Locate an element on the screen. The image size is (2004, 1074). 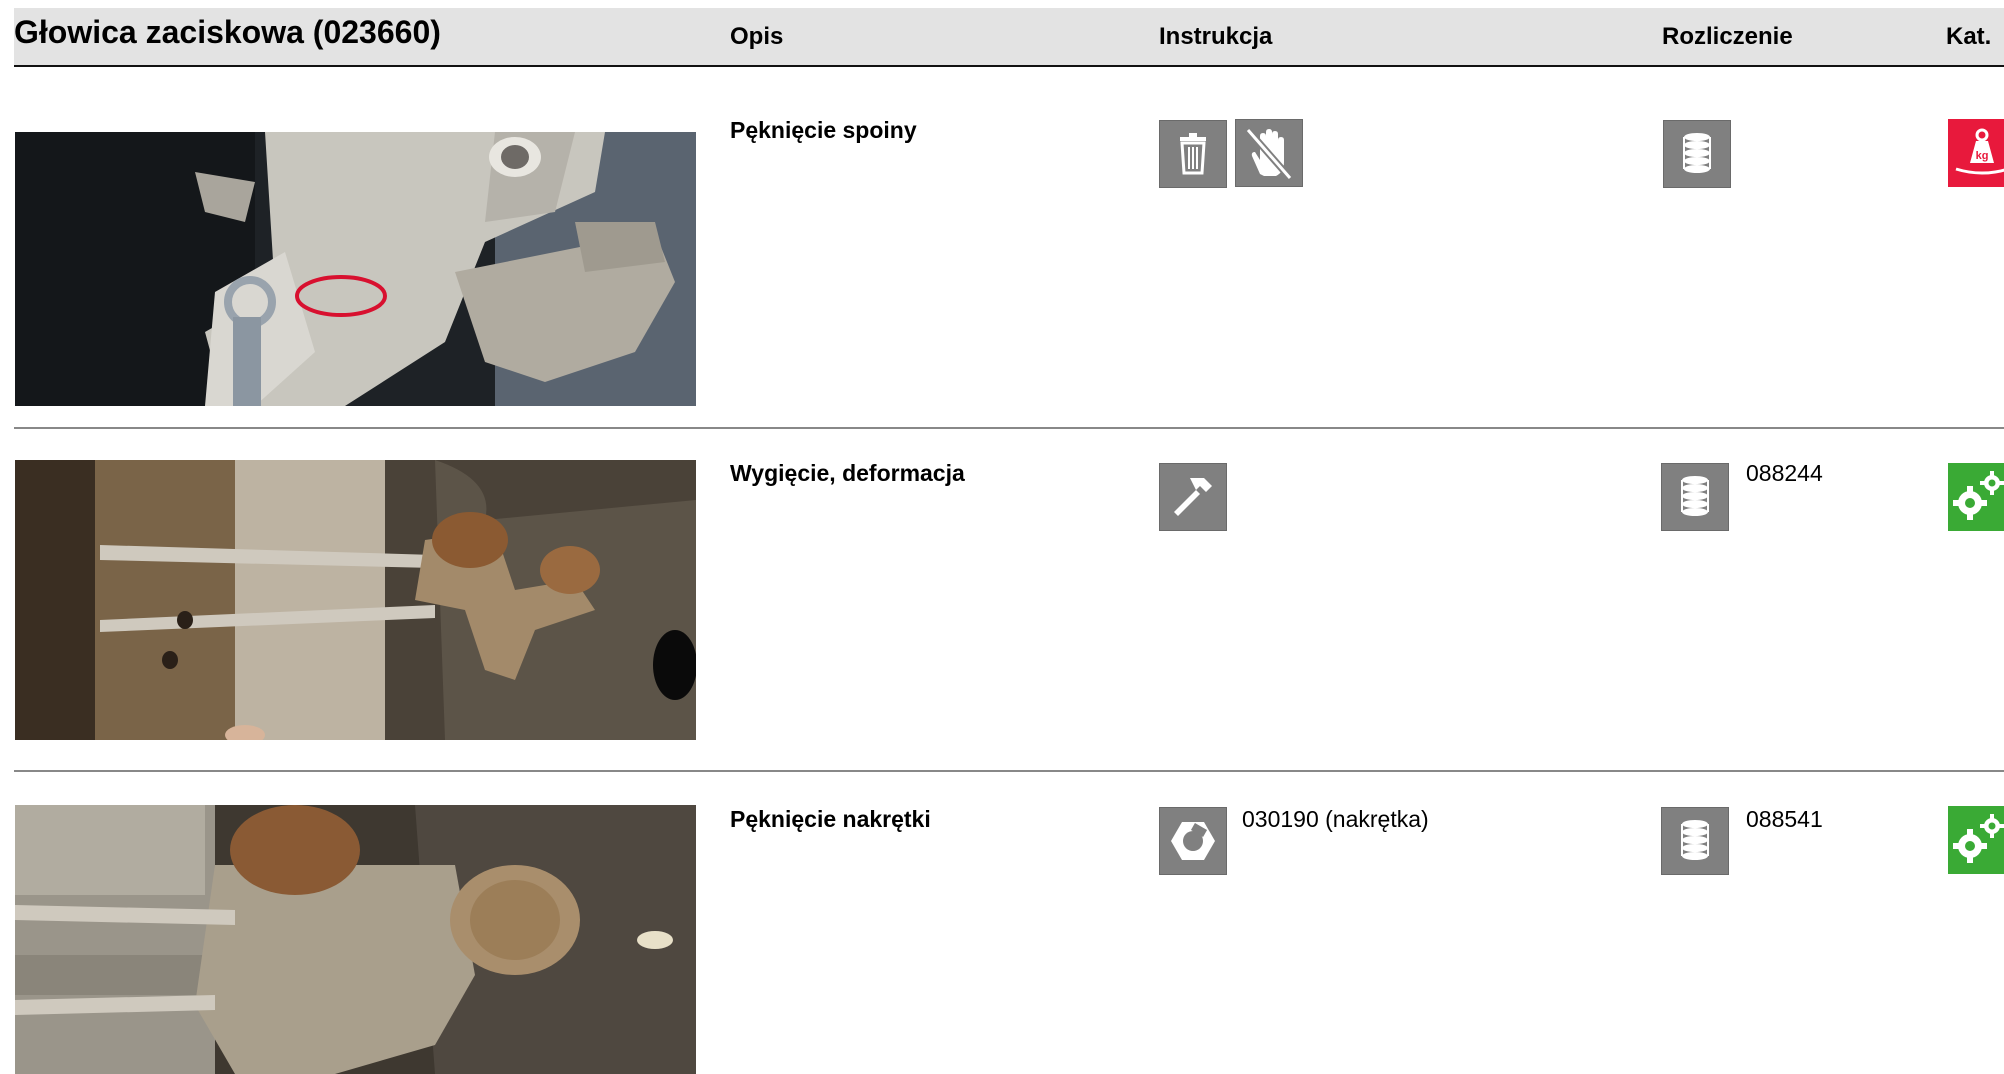
weight-kg-icon: kg is located at coordinates (1976, 153).